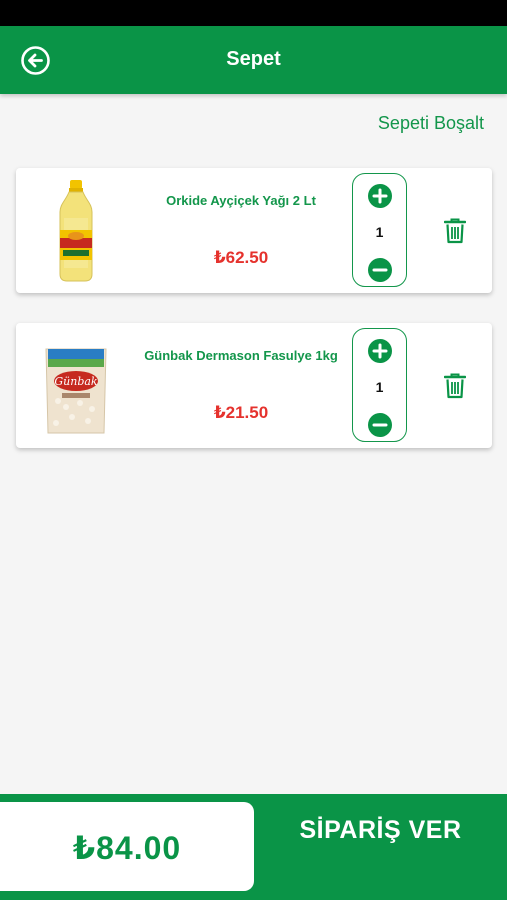 Image resolution: width=507 pixels, height=900 pixels. What do you see at coordinates (76, 230) in the screenshot?
I see `product-image-oil` at bounding box center [76, 230].